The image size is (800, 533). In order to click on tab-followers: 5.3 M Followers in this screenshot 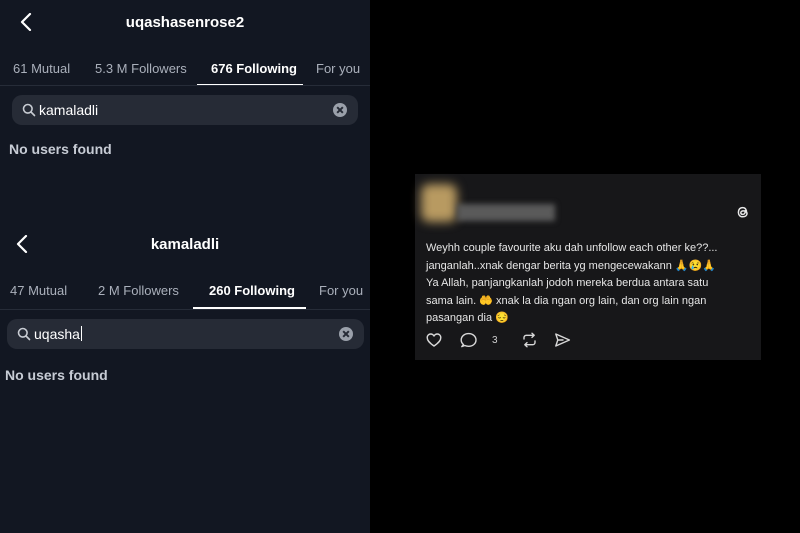, I will do `click(141, 68)`.